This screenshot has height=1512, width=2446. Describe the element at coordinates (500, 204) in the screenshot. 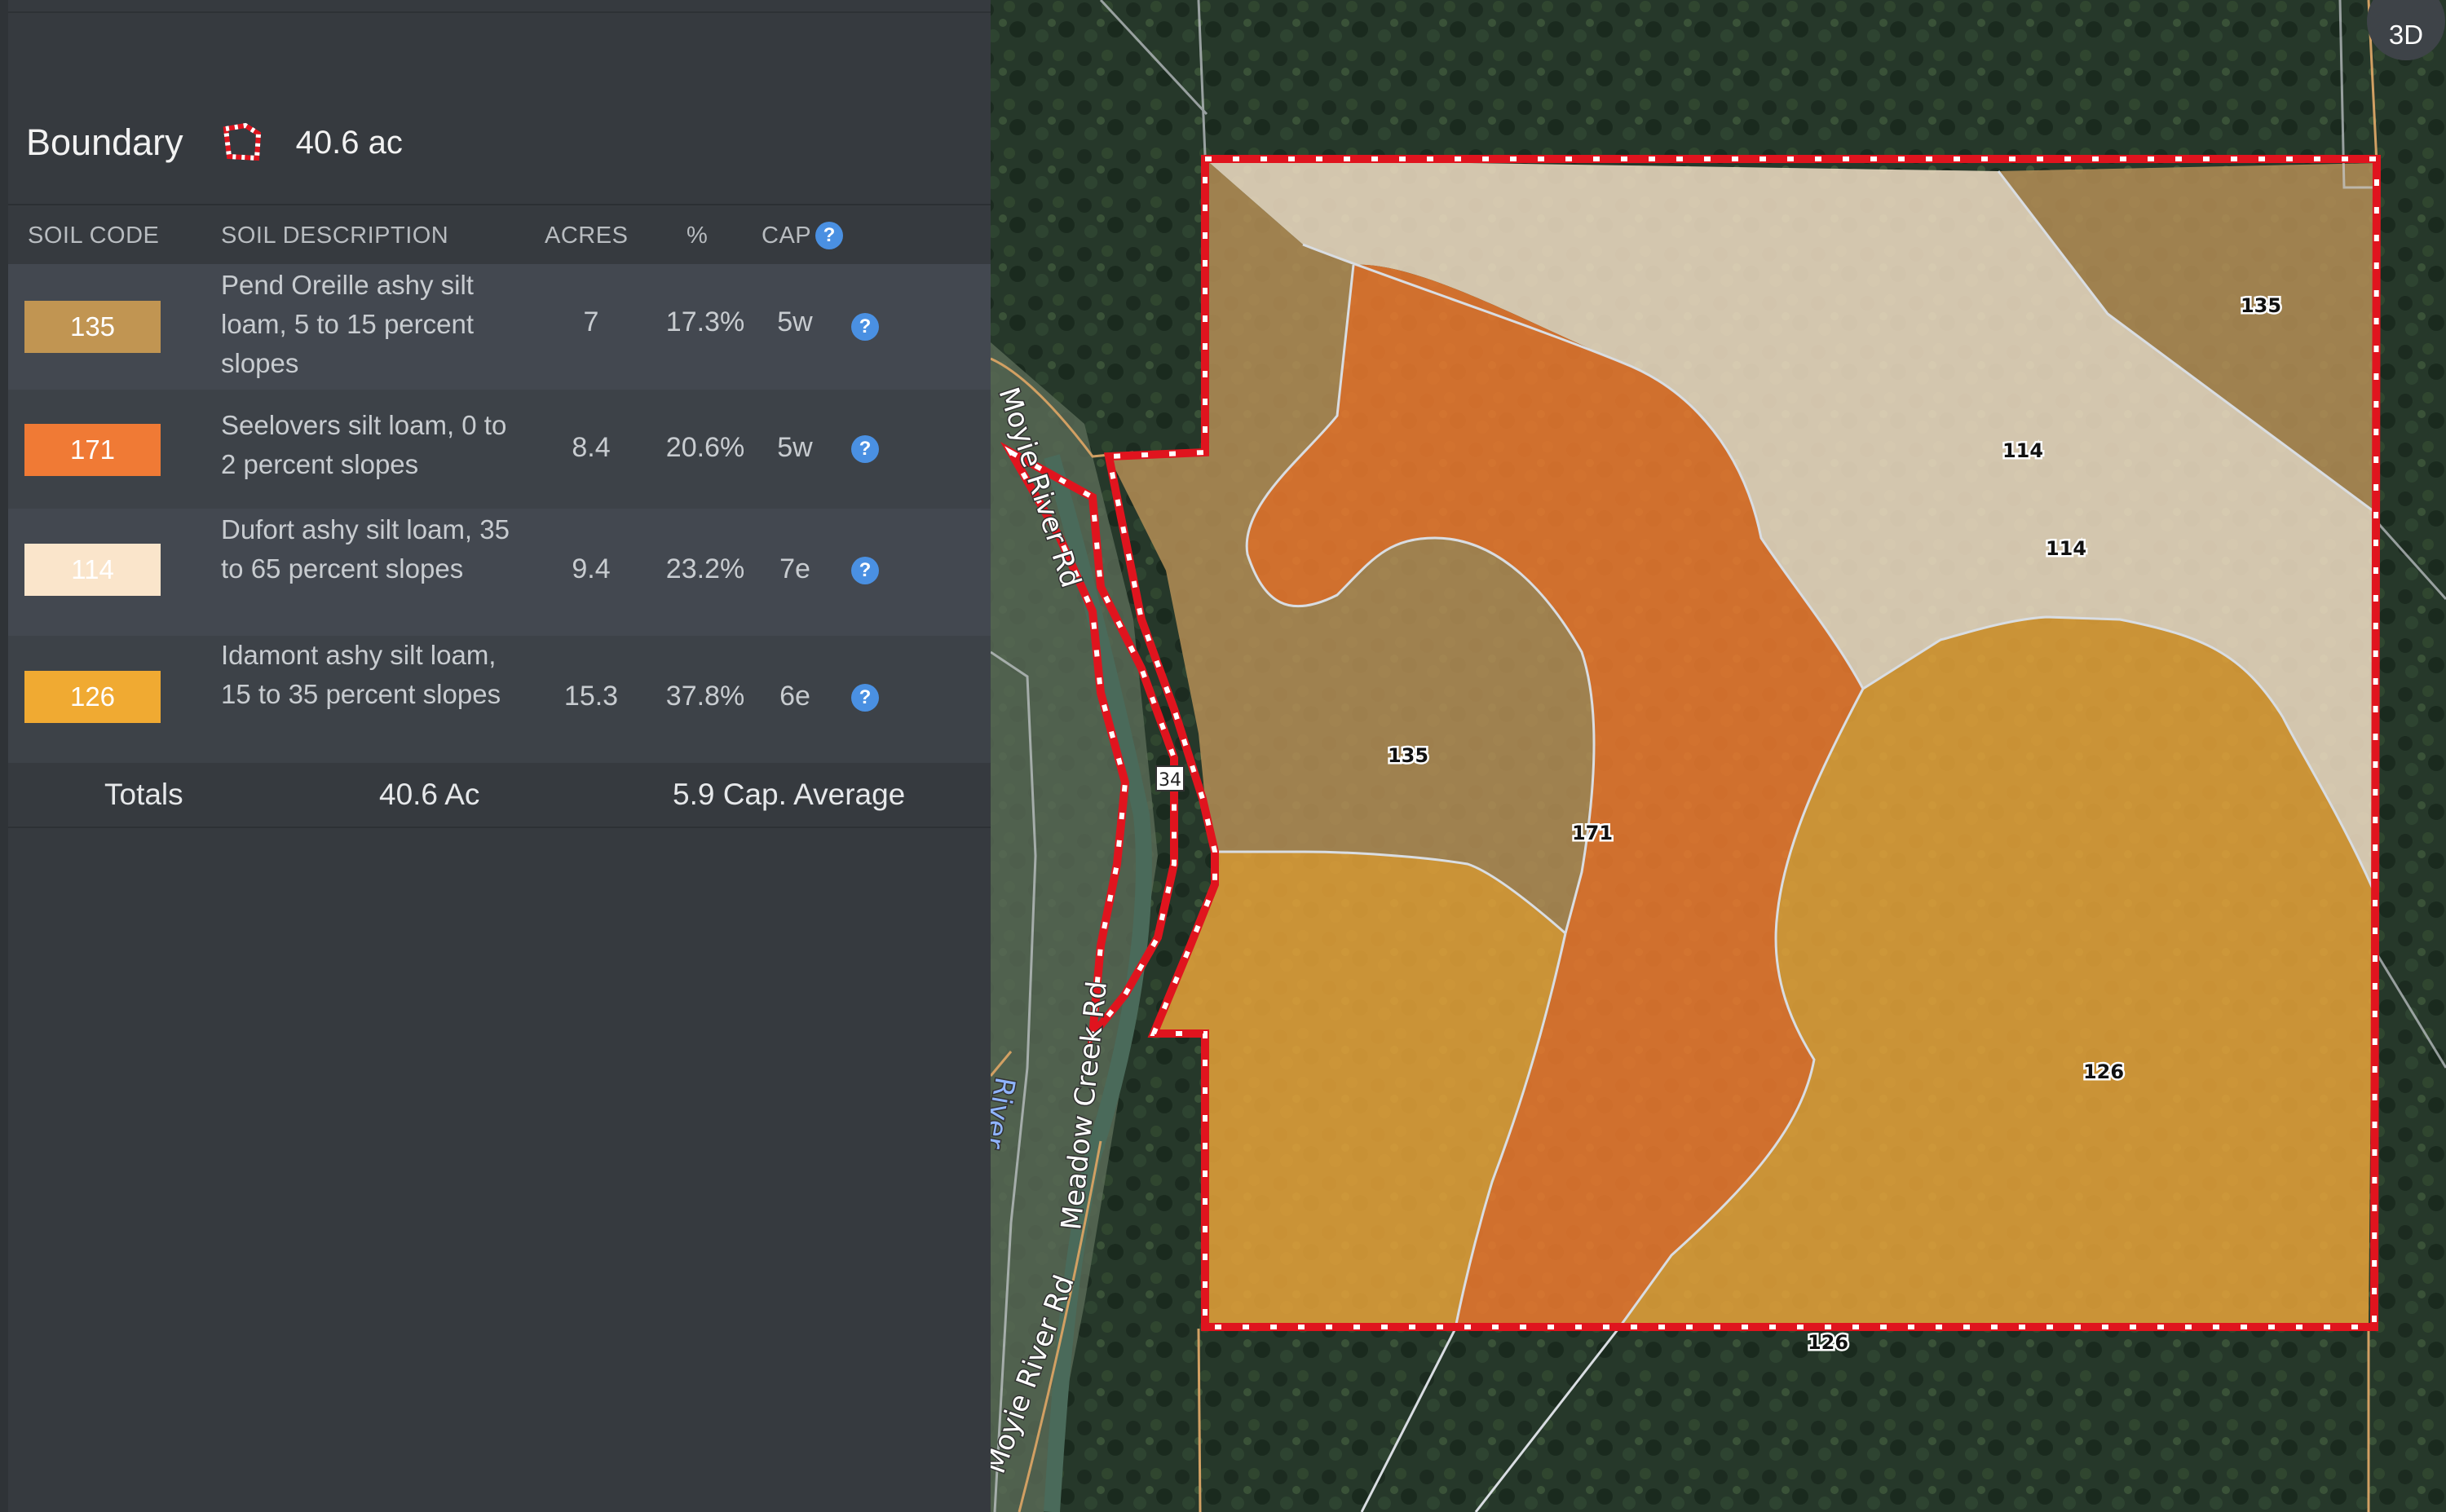

I see `divider` at that location.